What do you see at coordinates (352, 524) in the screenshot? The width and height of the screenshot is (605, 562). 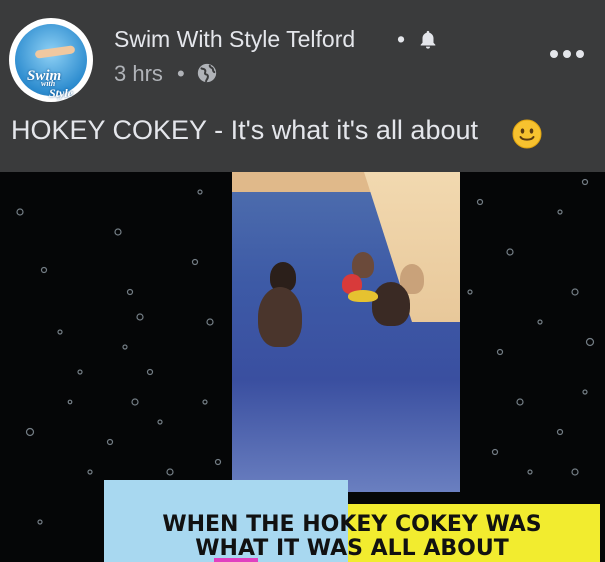 I see `banner-text-line1: WHEN THE HOKEY COKEY WAS` at bounding box center [352, 524].